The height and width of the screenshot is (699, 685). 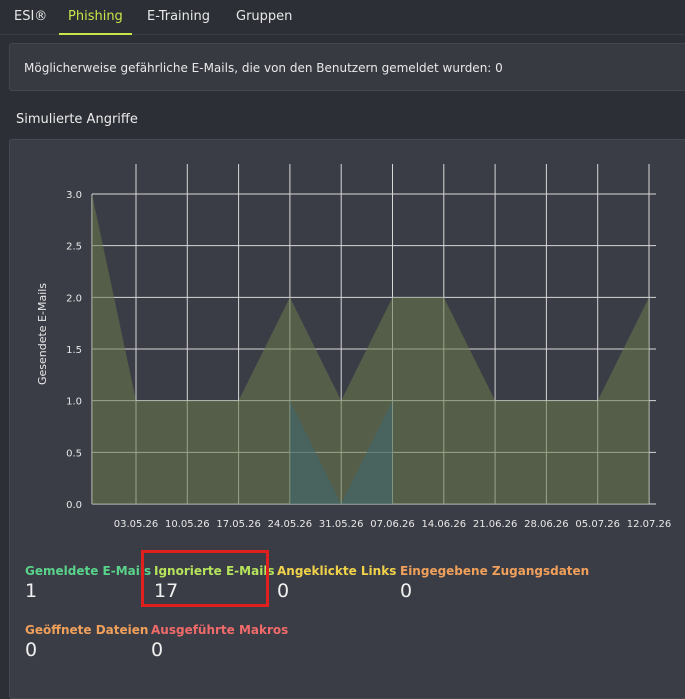 What do you see at coordinates (341, 524) in the screenshot?
I see `x-tick-label: 31.05.26` at bounding box center [341, 524].